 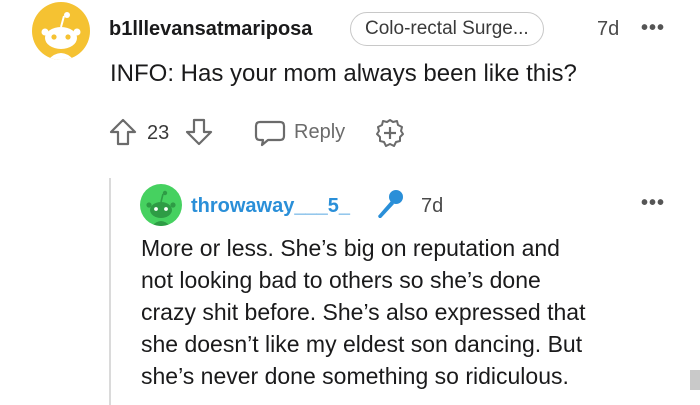 I want to click on scrollbar-thumb, so click(x=695, y=380).